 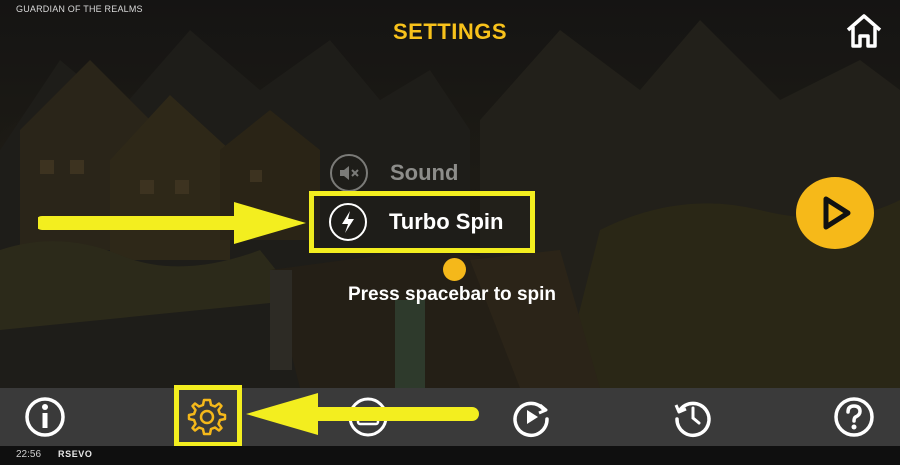 I want to click on turbo-spin-highlight, so click(x=422, y=222).